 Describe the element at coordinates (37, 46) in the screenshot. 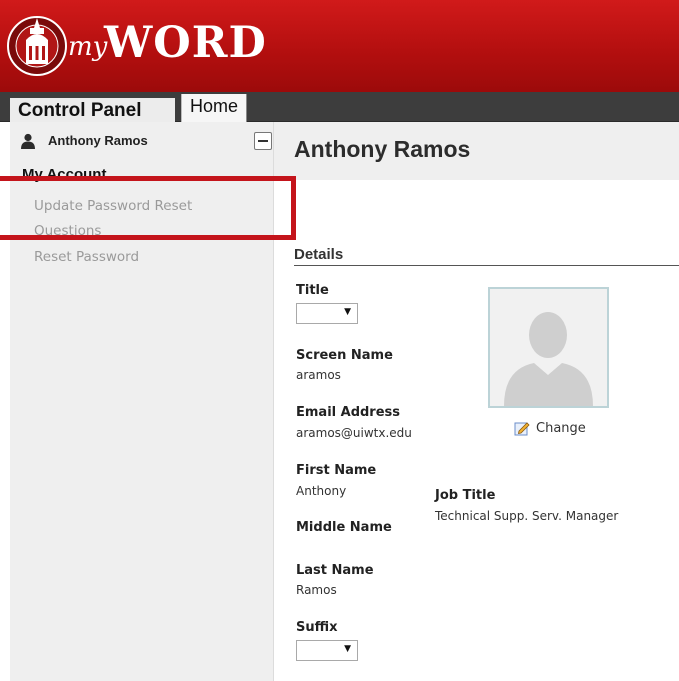

I see `university-seal-logo` at that location.